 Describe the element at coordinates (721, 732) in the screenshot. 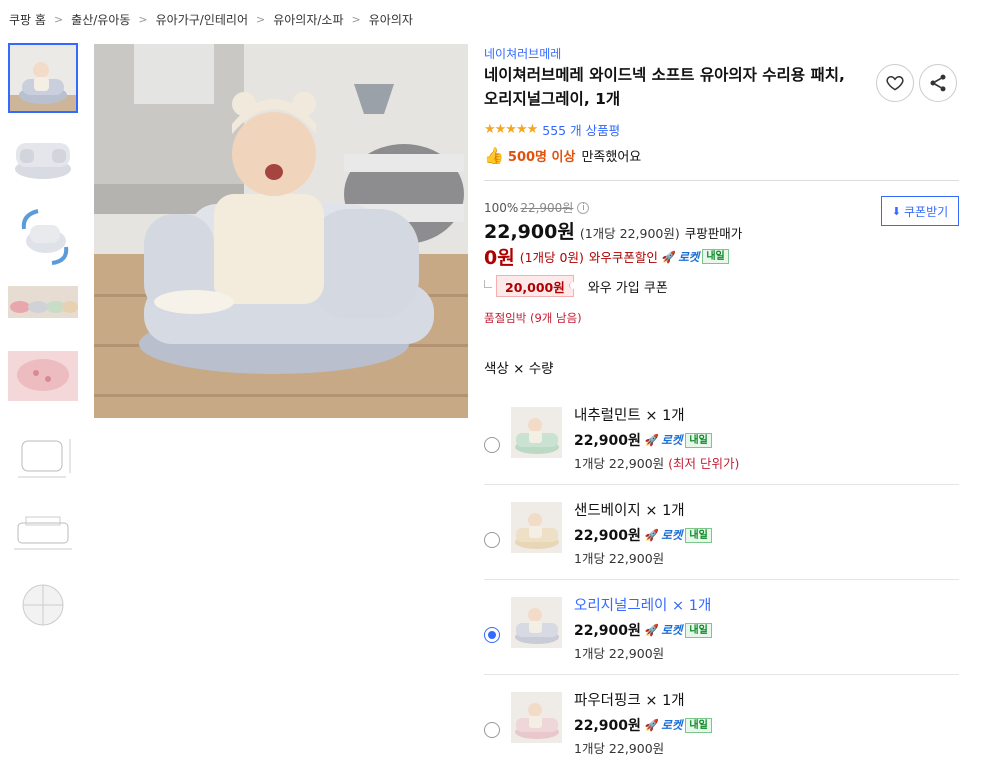

I see `option-item: 파우더핑크 × 1개 22,900원 🚀 로켓 내일 1개당 22,900원` at that location.